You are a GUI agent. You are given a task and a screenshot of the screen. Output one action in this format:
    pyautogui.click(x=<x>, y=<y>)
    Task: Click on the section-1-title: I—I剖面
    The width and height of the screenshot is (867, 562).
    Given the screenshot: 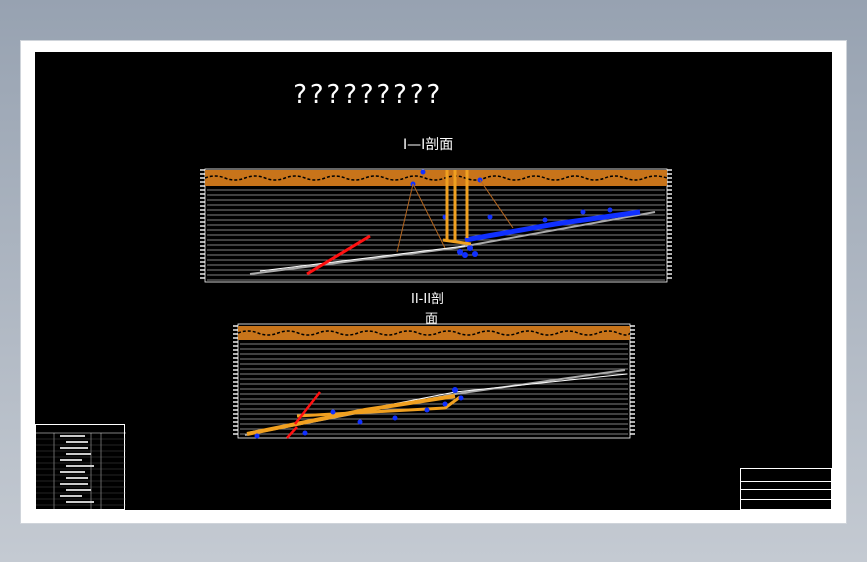 What is the action you would take?
    pyautogui.click(x=428, y=145)
    